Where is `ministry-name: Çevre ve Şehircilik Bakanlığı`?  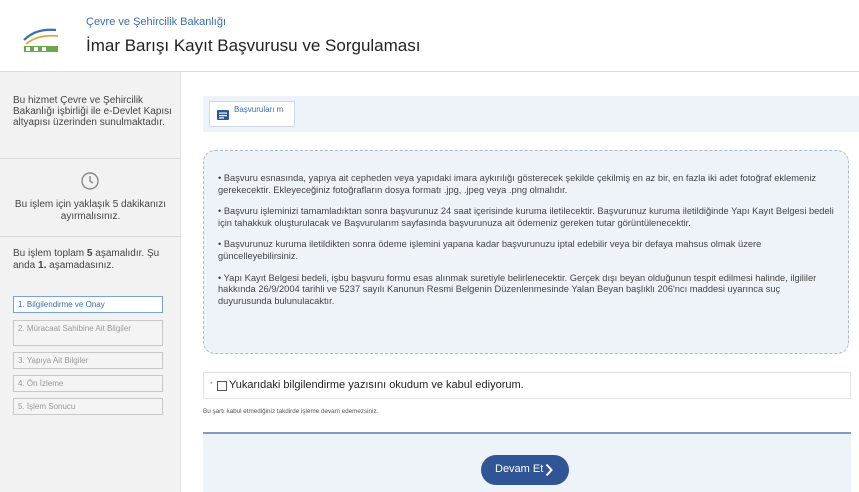
ministry-name: Çevre ve Şehircilik Bakanlığı is located at coordinates (156, 22).